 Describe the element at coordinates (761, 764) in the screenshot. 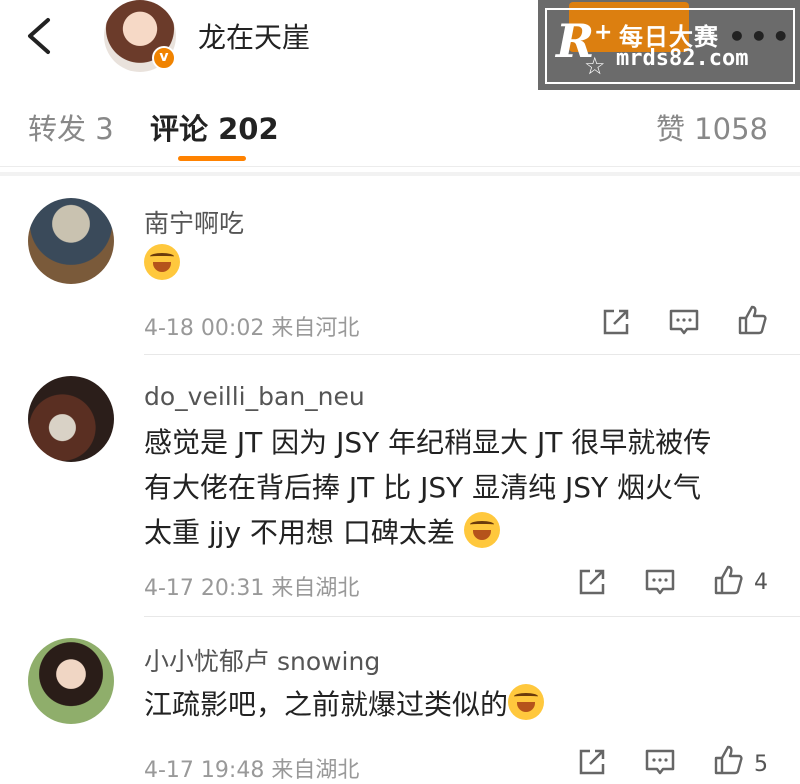

I see `like-count: 5` at that location.